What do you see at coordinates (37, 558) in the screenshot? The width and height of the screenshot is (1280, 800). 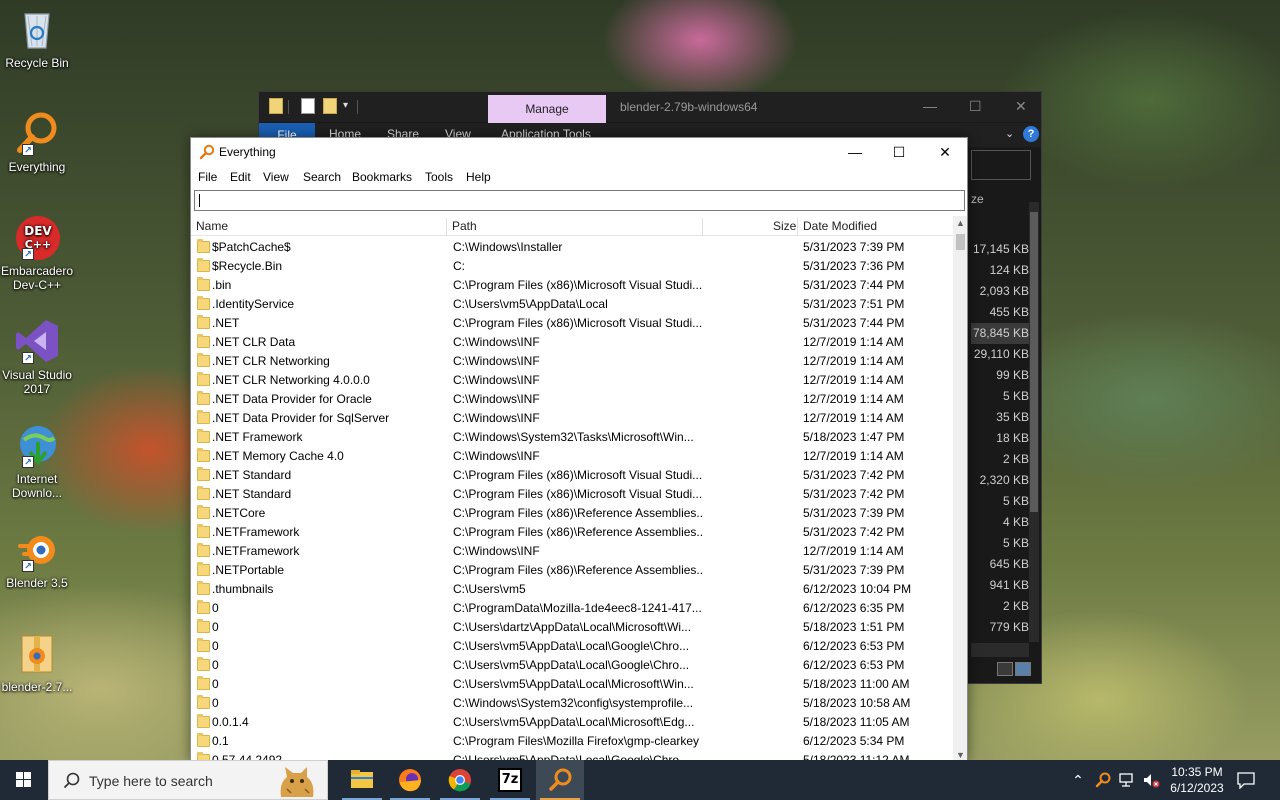 I see `desktop-icon-blender: ↗ Blender 3.5` at bounding box center [37, 558].